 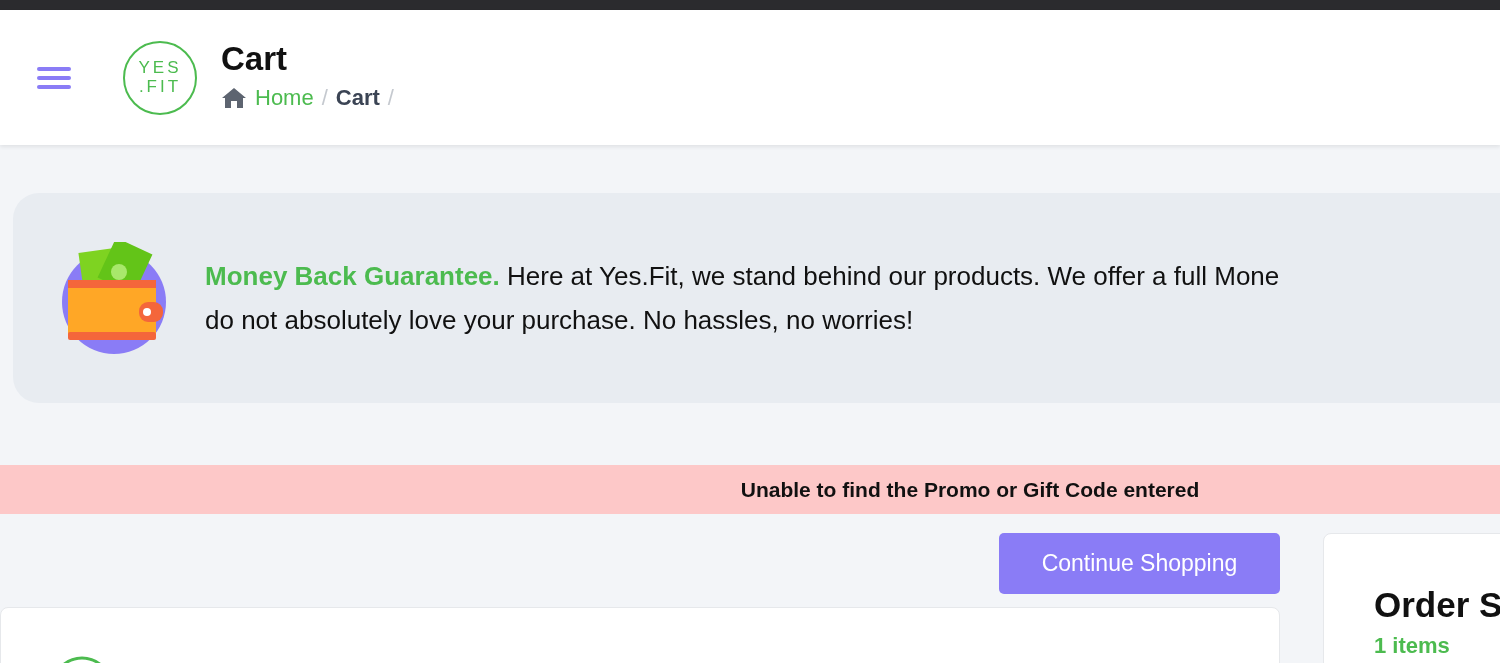 What do you see at coordinates (234, 97) in the screenshot?
I see `home-icon` at bounding box center [234, 97].